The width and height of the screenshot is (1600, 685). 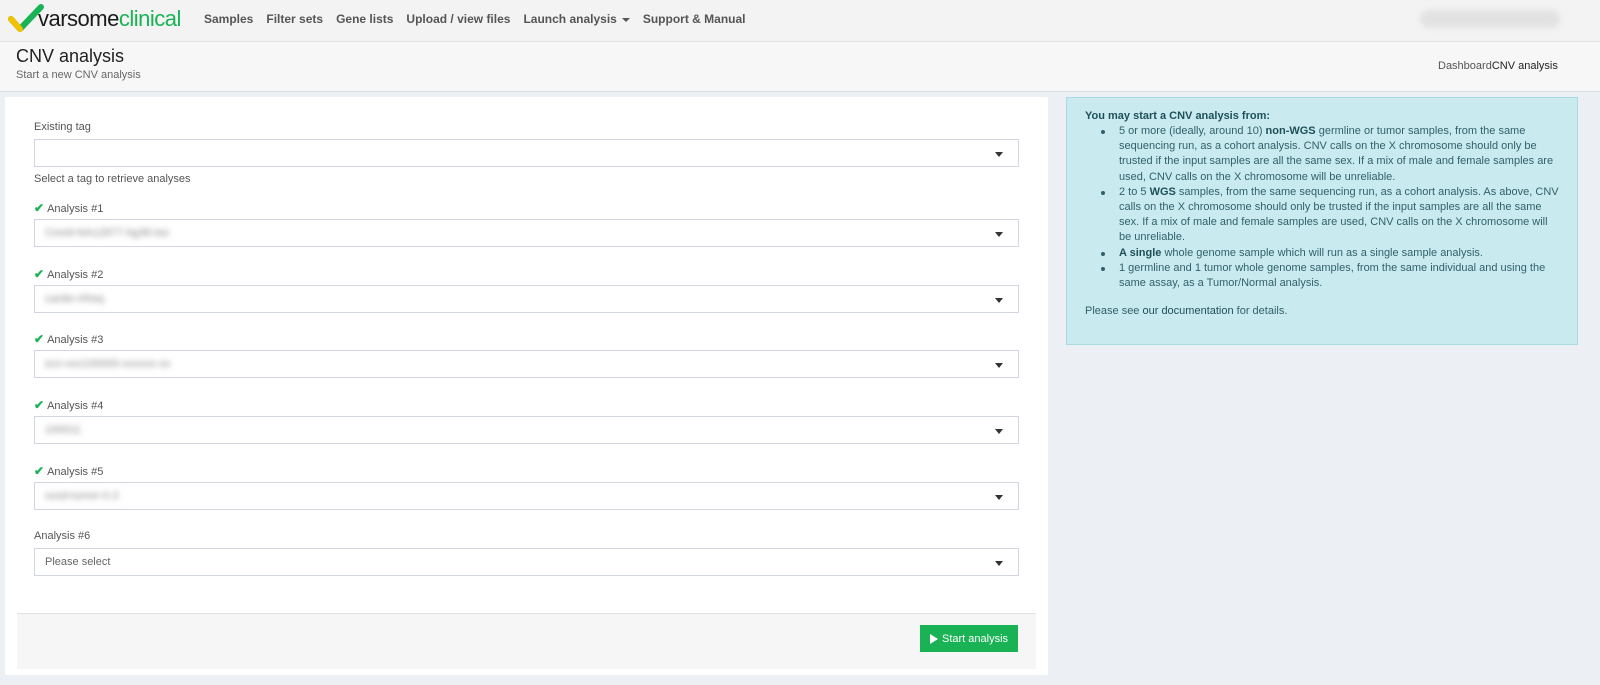 What do you see at coordinates (526, 430) in the screenshot?
I see `analysis-4-select: 100011` at bounding box center [526, 430].